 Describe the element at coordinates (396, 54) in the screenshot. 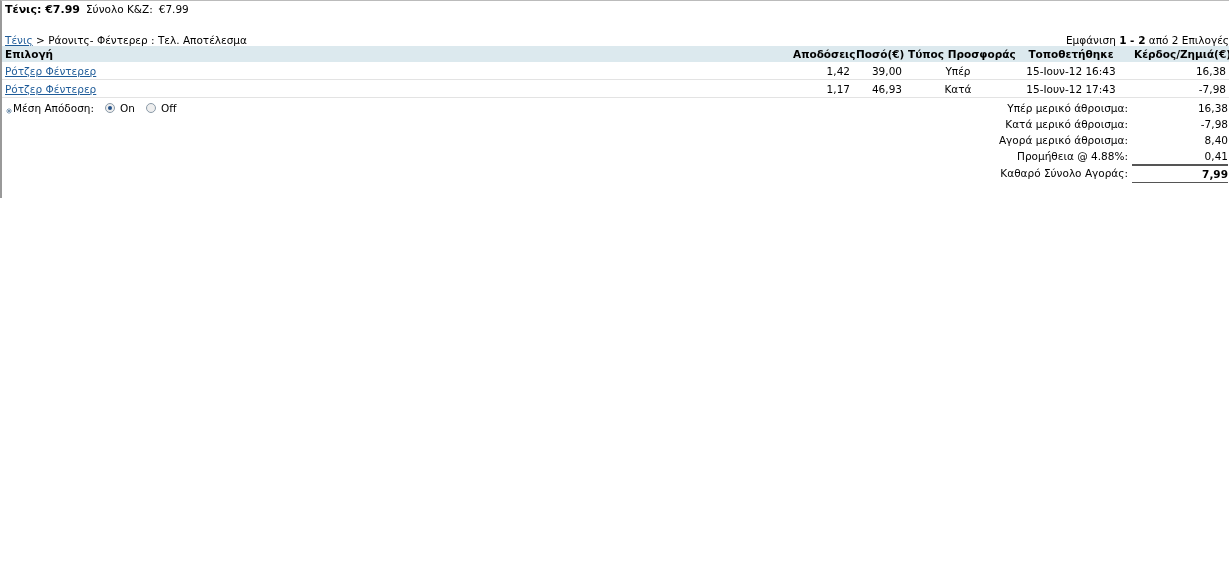

I see `column-header: Επιλογή` at that location.